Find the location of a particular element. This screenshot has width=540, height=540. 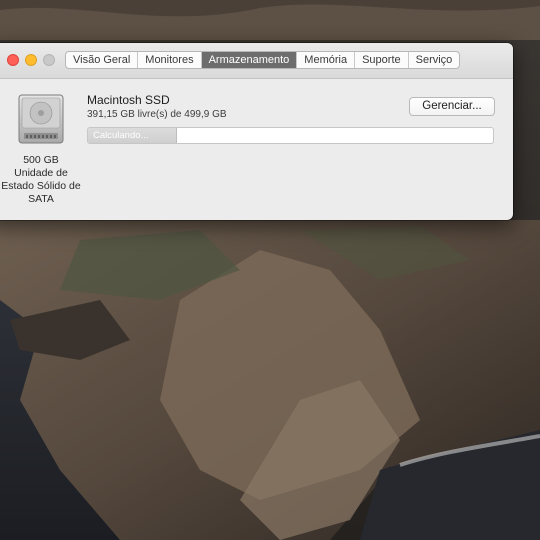

disk-type-line-3: SATA is located at coordinates (41, 199).